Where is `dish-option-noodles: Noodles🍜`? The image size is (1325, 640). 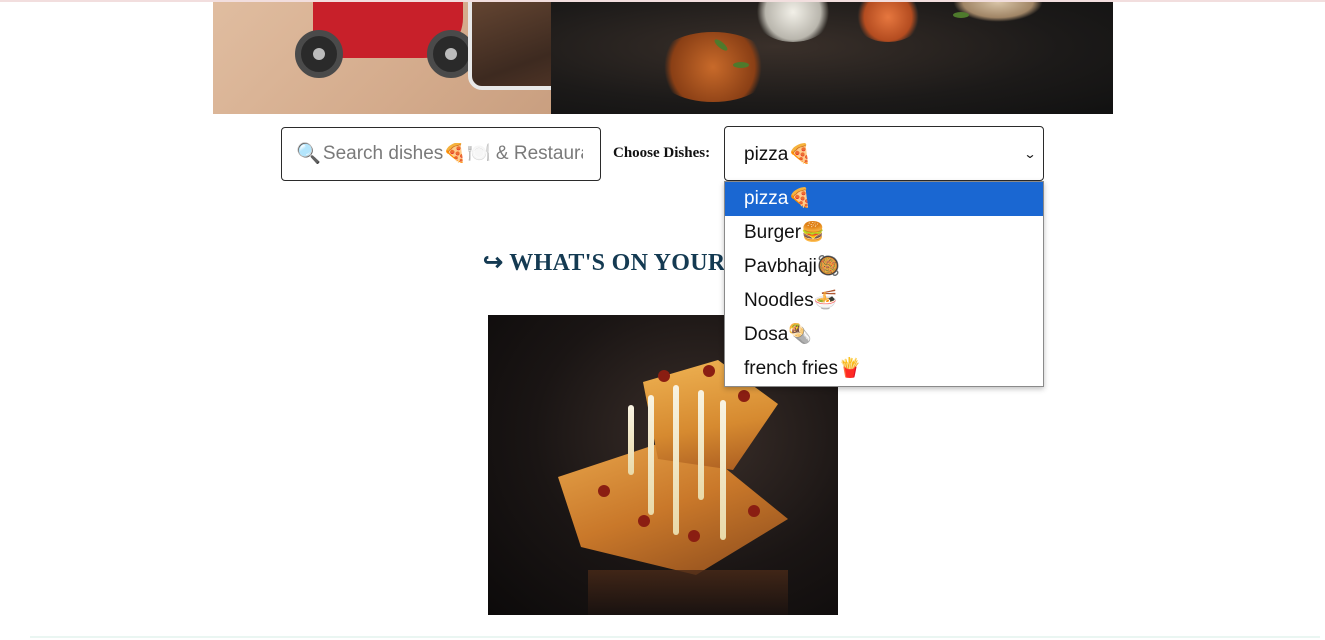 dish-option-noodles: Noodles🍜 is located at coordinates (884, 301).